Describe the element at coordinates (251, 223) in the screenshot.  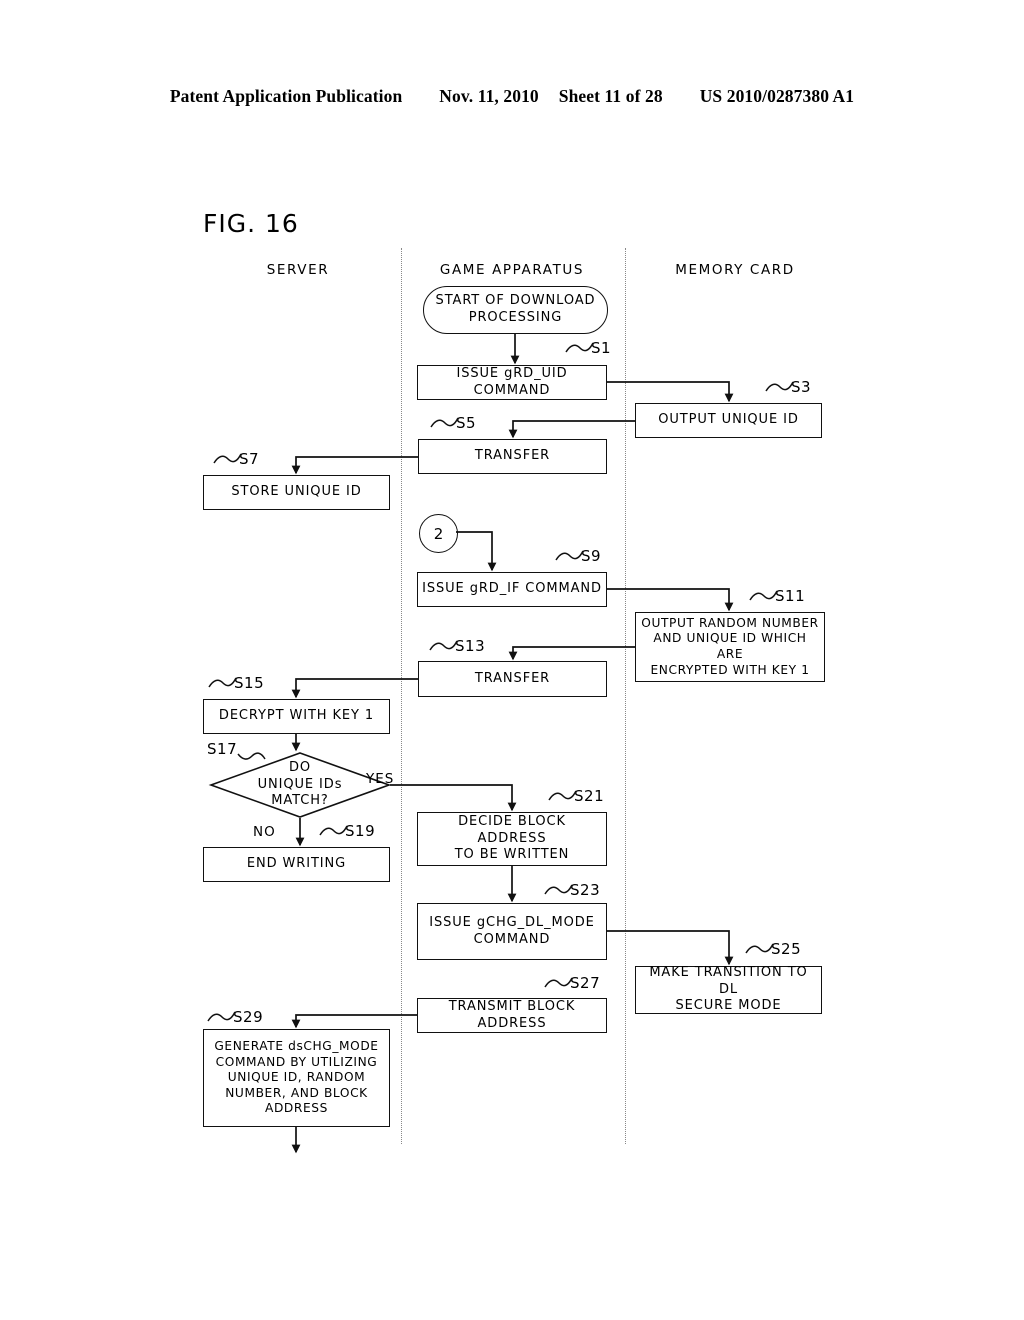
I see `figure-title: FIG. 16` at that location.